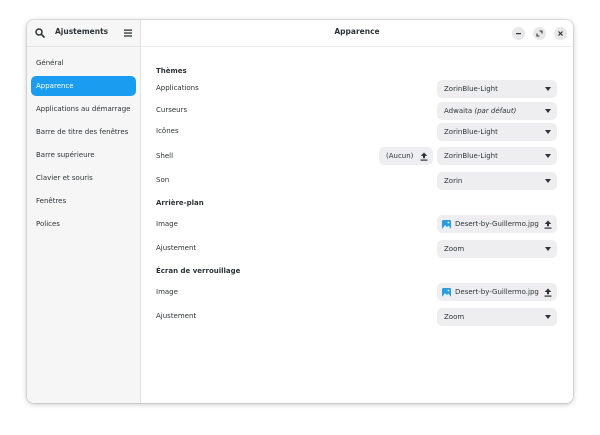  Describe the element at coordinates (83, 178) in the screenshot. I see `sidebar-item-keyboard-mouse: Clavier et souris` at that location.